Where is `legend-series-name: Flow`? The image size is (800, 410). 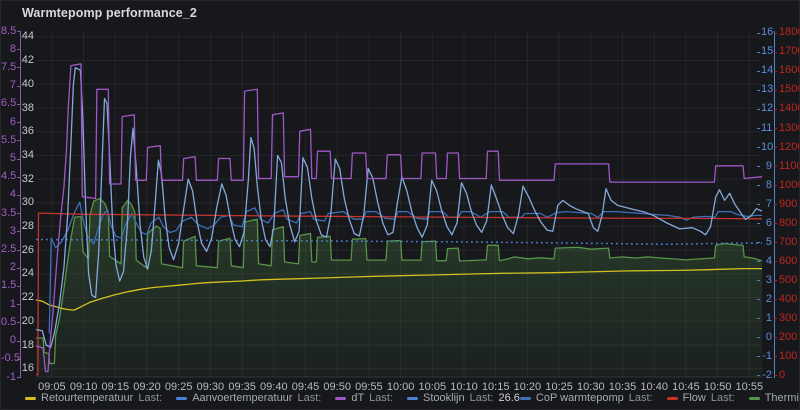
legend-series-name: Flow is located at coordinates (694, 398).